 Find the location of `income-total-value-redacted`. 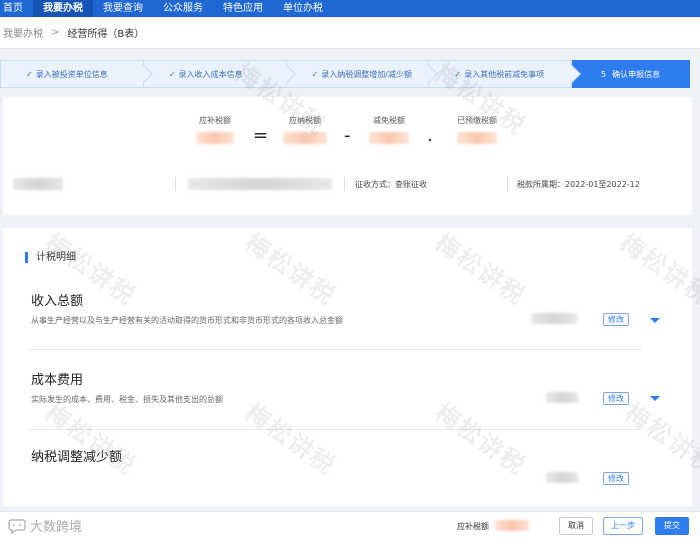

income-total-value-redacted is located at coordinates (554, 318).